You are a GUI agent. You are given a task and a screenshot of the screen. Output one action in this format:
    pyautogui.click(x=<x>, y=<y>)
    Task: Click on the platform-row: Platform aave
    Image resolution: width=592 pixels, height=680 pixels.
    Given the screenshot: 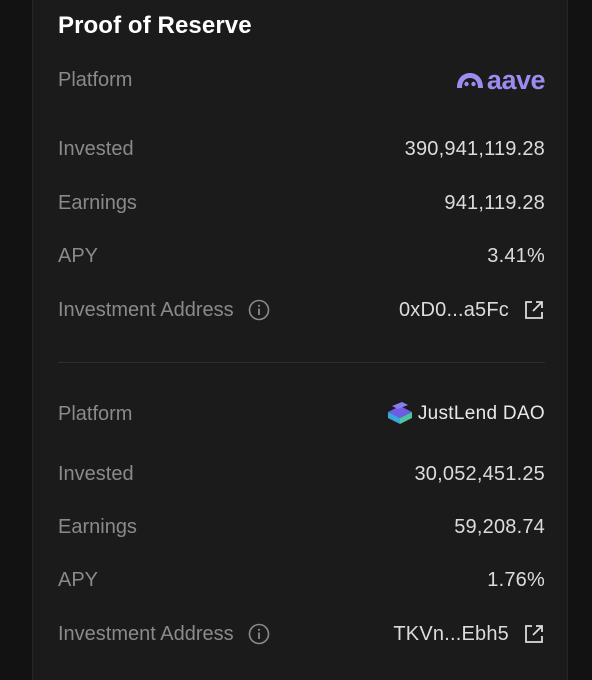 What is the action you would take?
    pyautogui.click(x=302, y=80)
    